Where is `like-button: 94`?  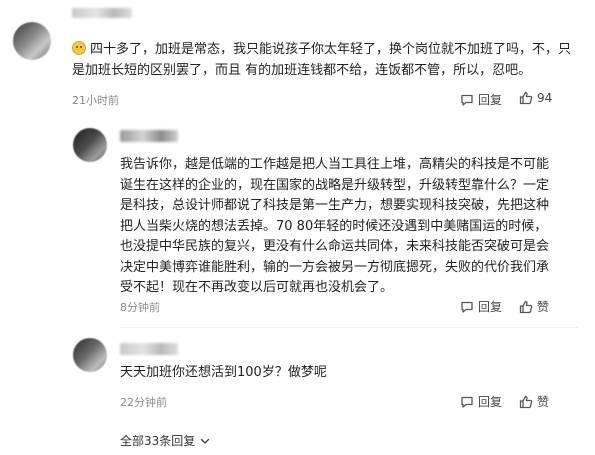 like-button: 94 is located at coordinates (535, 98).